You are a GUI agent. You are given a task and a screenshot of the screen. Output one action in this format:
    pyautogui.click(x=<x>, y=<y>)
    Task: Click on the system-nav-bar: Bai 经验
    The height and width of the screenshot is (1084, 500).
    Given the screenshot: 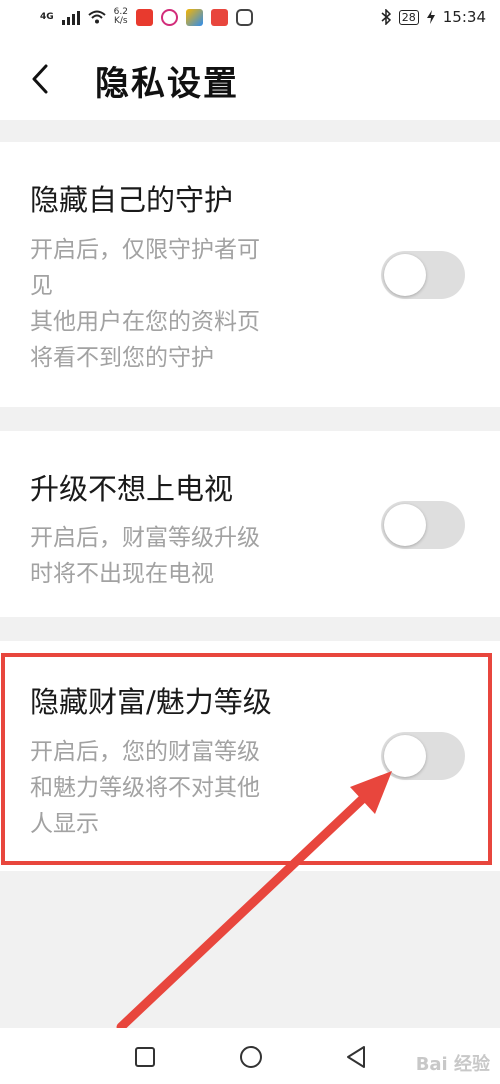 What is the action you would take?
    pyautogui.click(x=250, y=1056)
    